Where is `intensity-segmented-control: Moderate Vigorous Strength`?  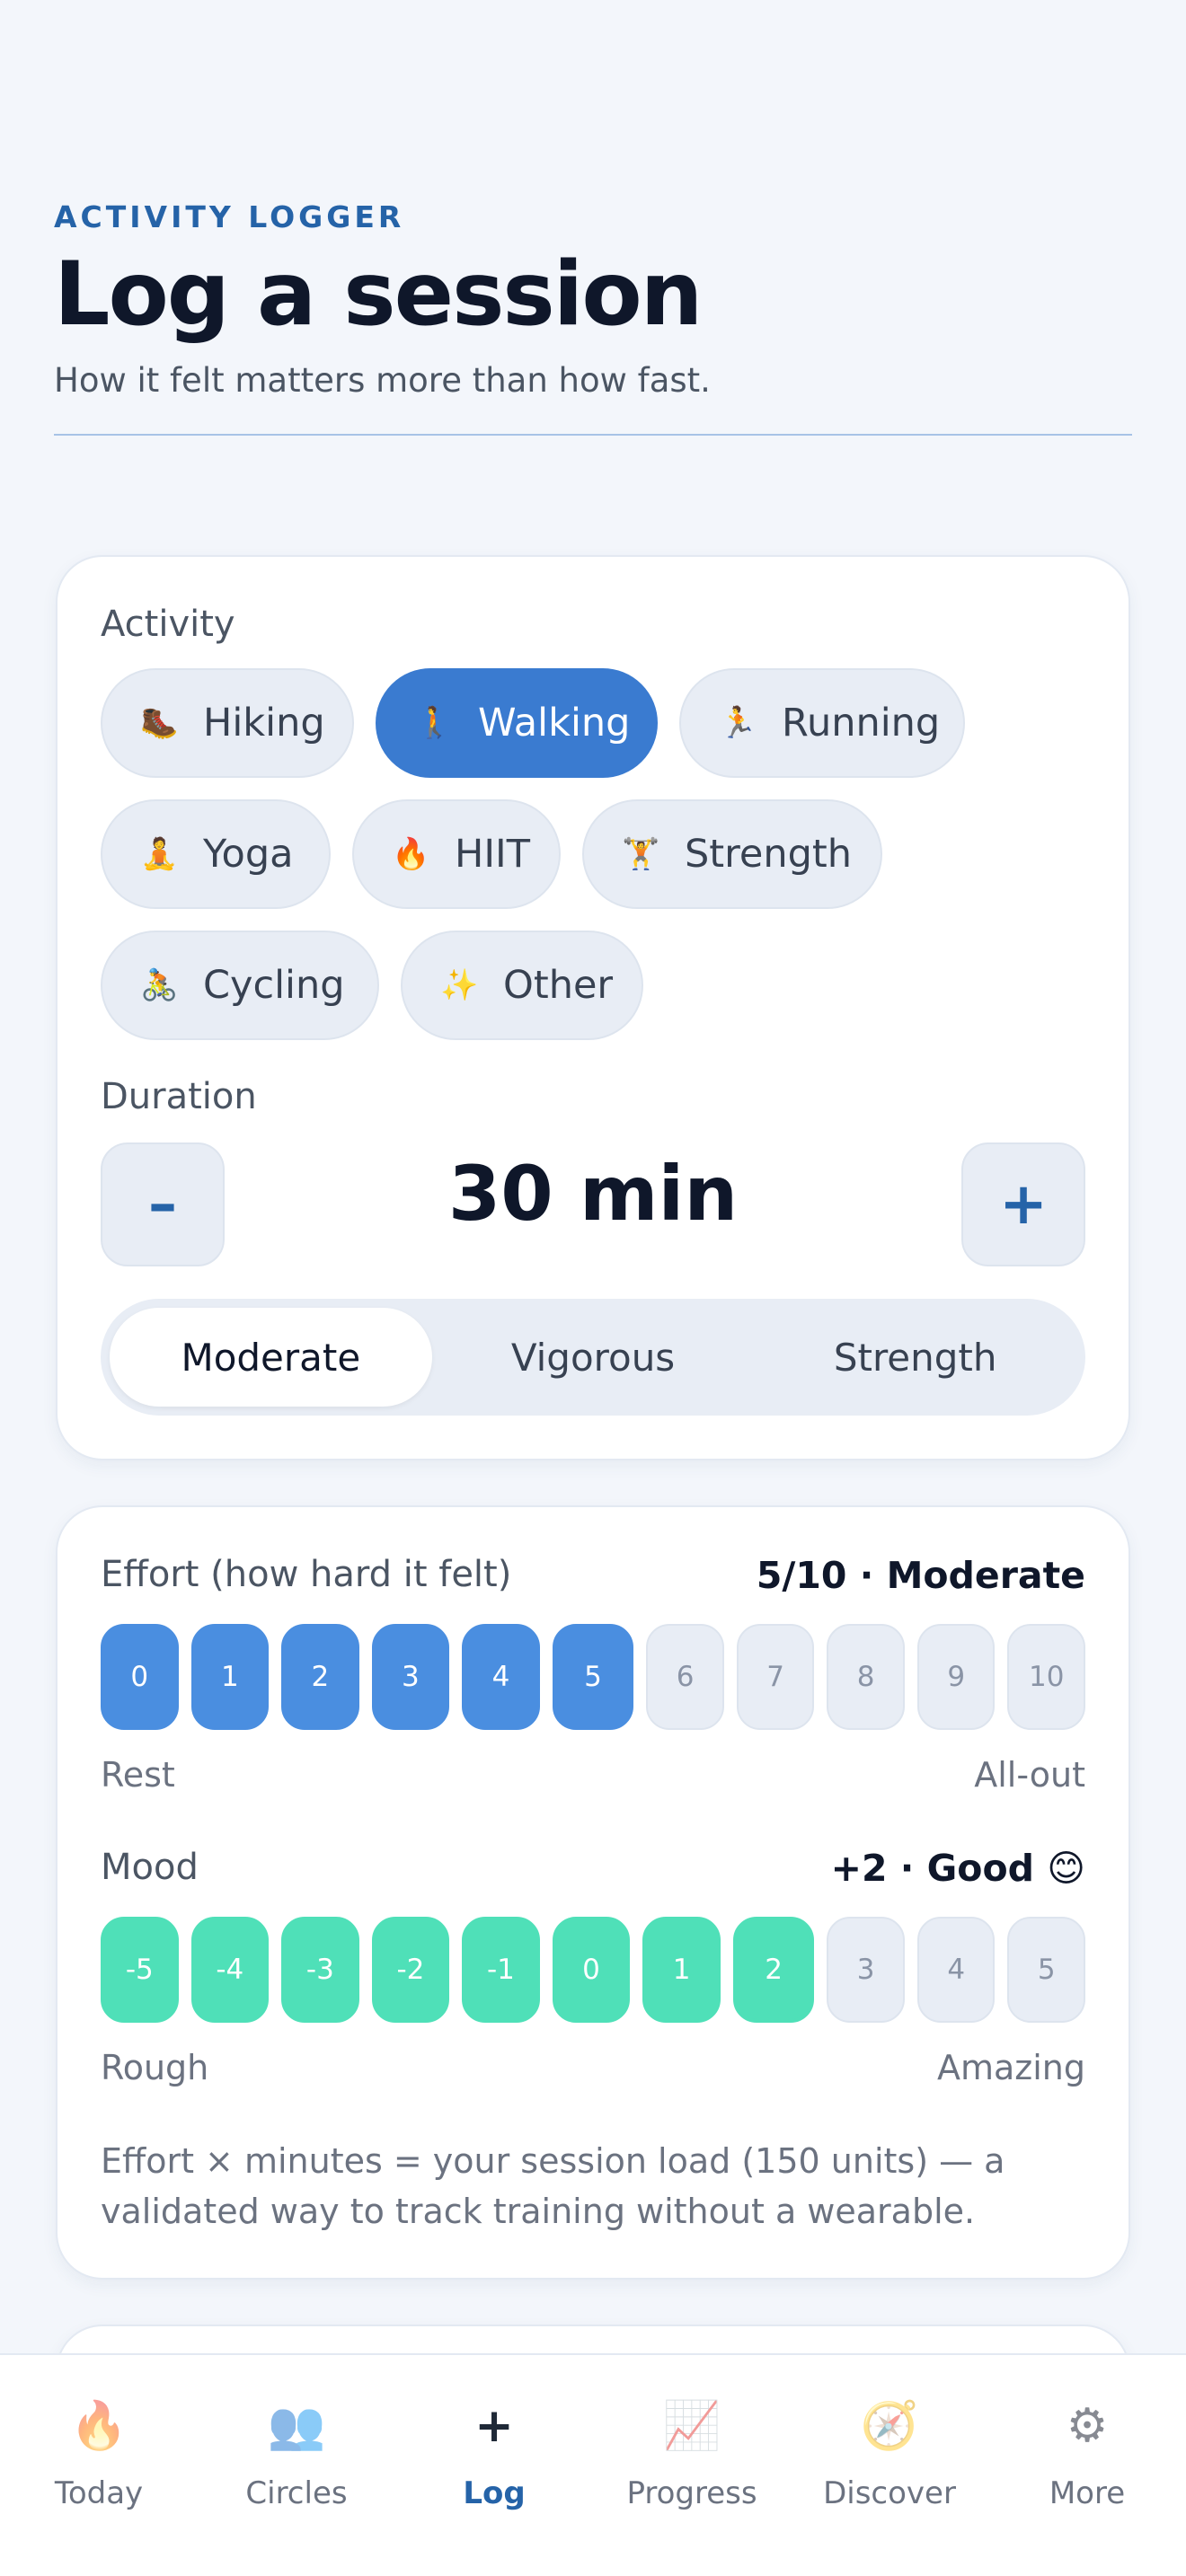
intensity-segmented-control: Moderate Vigorous Strength is located at coordinates (593, 1357).